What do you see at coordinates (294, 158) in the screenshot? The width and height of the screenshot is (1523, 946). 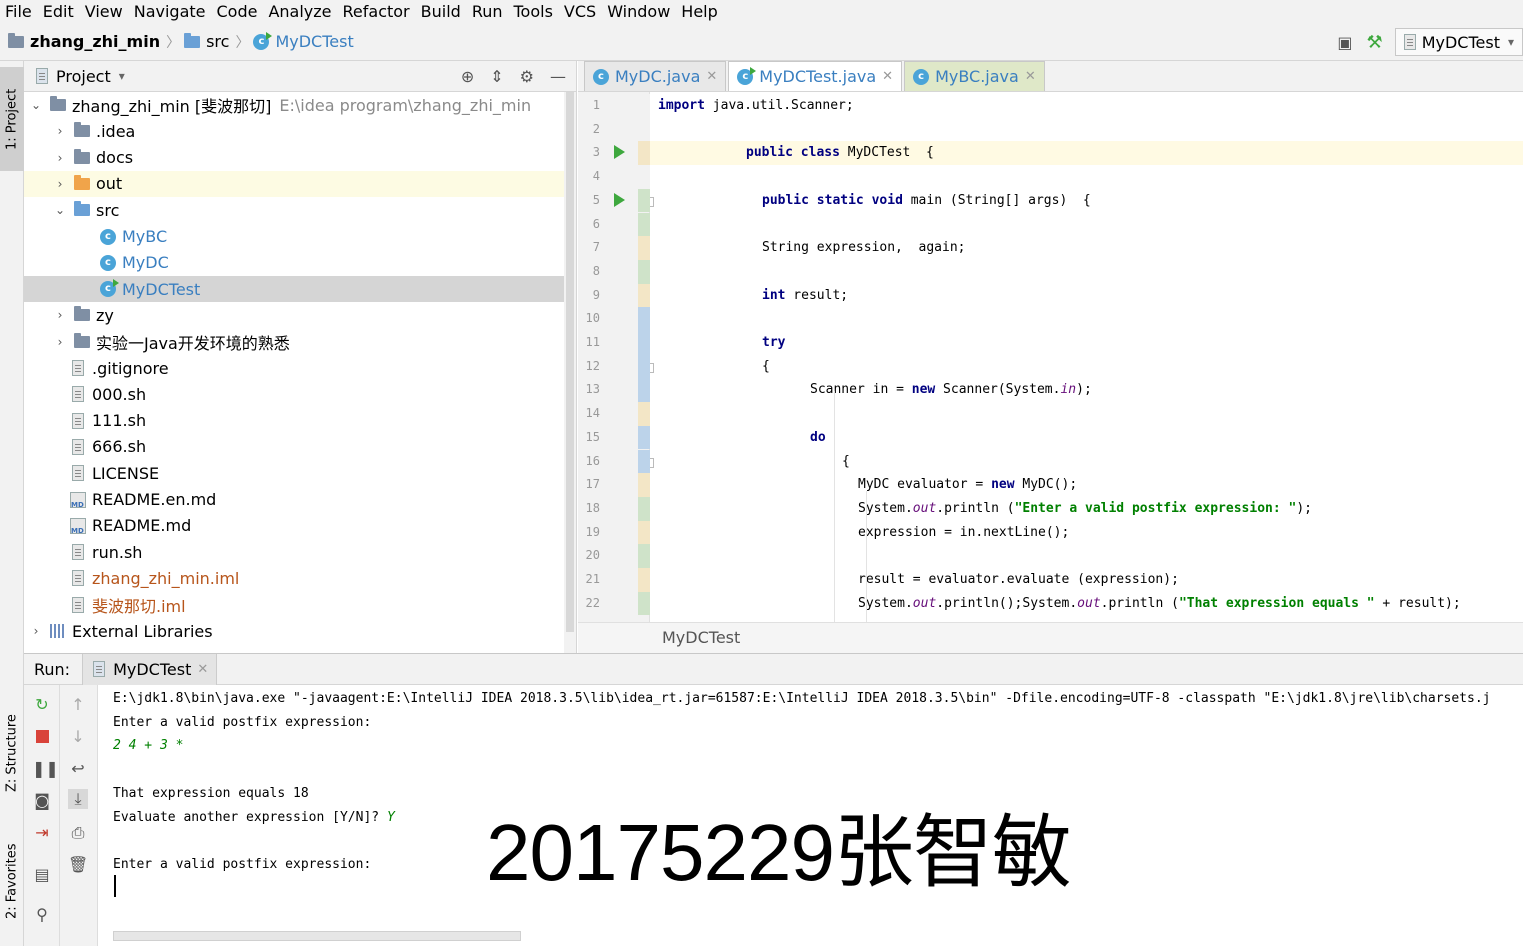 I see `tree-row: › docs` at bounding box center [294, 158].